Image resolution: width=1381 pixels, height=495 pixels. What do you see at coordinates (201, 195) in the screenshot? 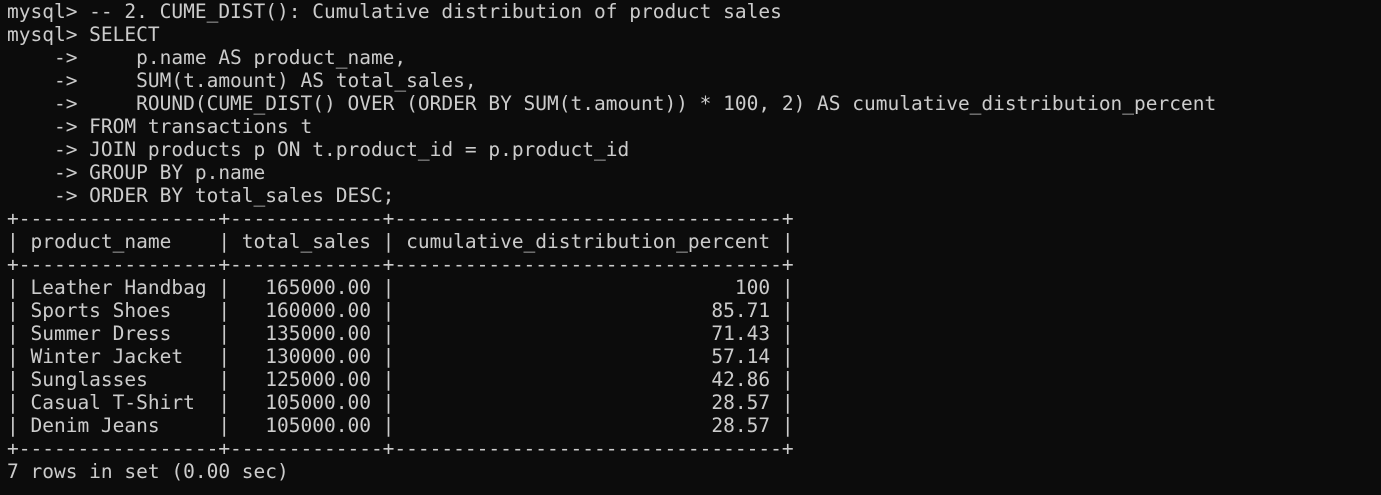
I see `sql-continuation-line: -> ORDER BY total_sales DESC;` at bounding box center [201, 195].